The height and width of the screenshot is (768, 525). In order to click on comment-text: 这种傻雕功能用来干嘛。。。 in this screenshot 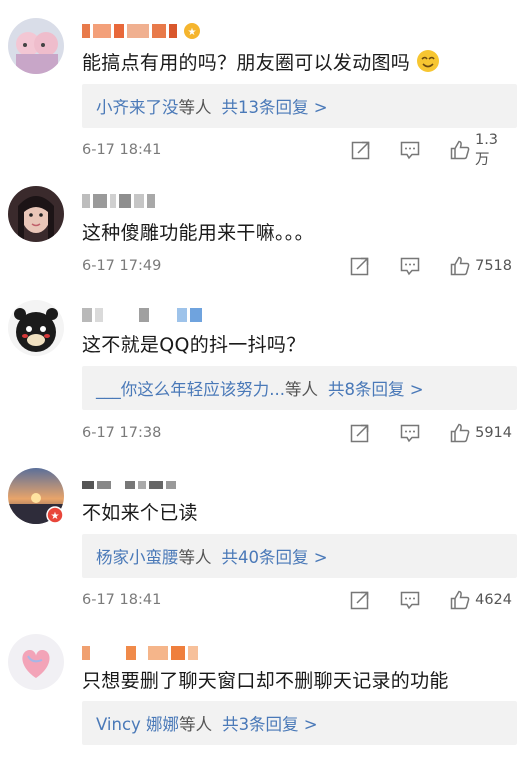, I will do `click(198, 233)`.